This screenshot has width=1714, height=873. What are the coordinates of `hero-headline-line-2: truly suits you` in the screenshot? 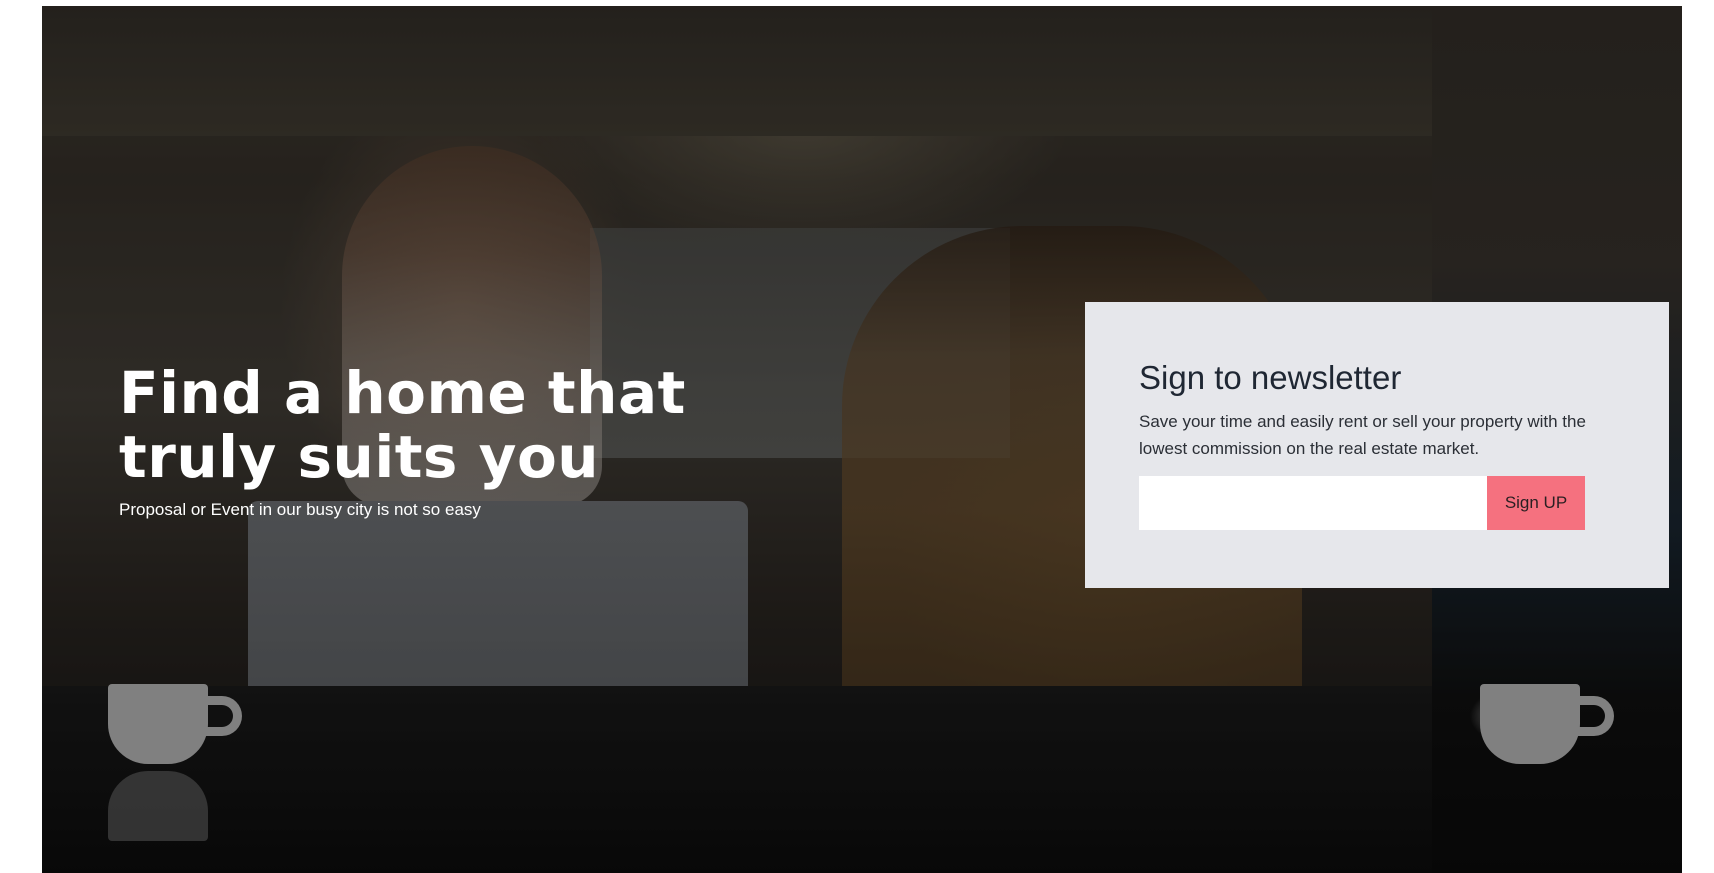 It's located at (359, 457).